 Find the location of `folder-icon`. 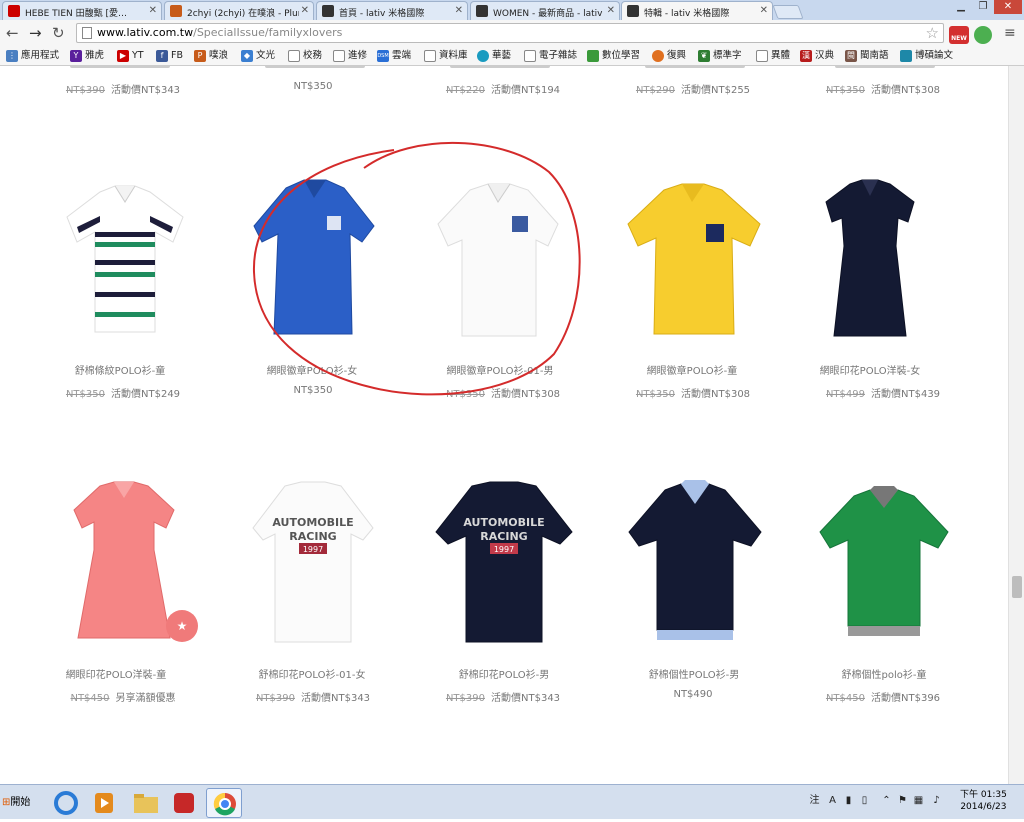

folder-icon is located at coordinates (146, 803).